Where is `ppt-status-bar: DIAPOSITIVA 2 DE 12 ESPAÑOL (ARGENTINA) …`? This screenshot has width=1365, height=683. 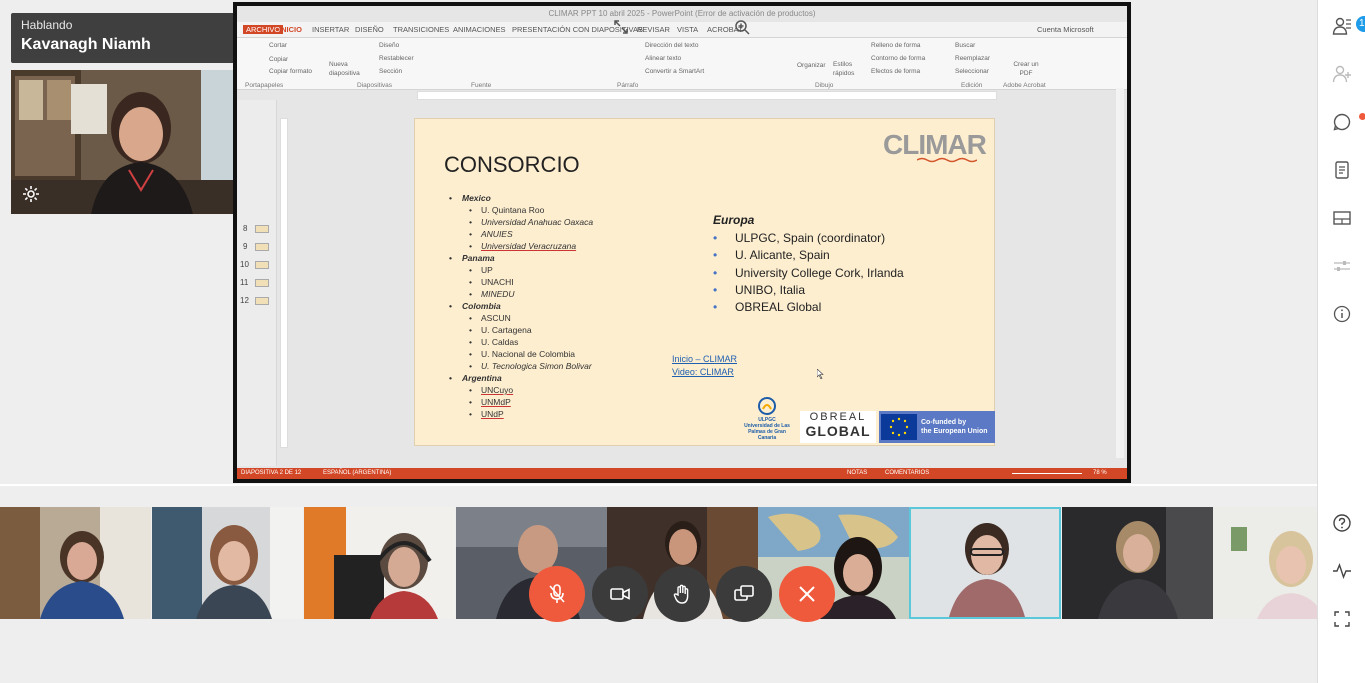
ppt-status-bar: DIAPOSITIVA 2 DE 12 ESPAÑOL (ARGENTINA) … is located at coordinates (682, 473).